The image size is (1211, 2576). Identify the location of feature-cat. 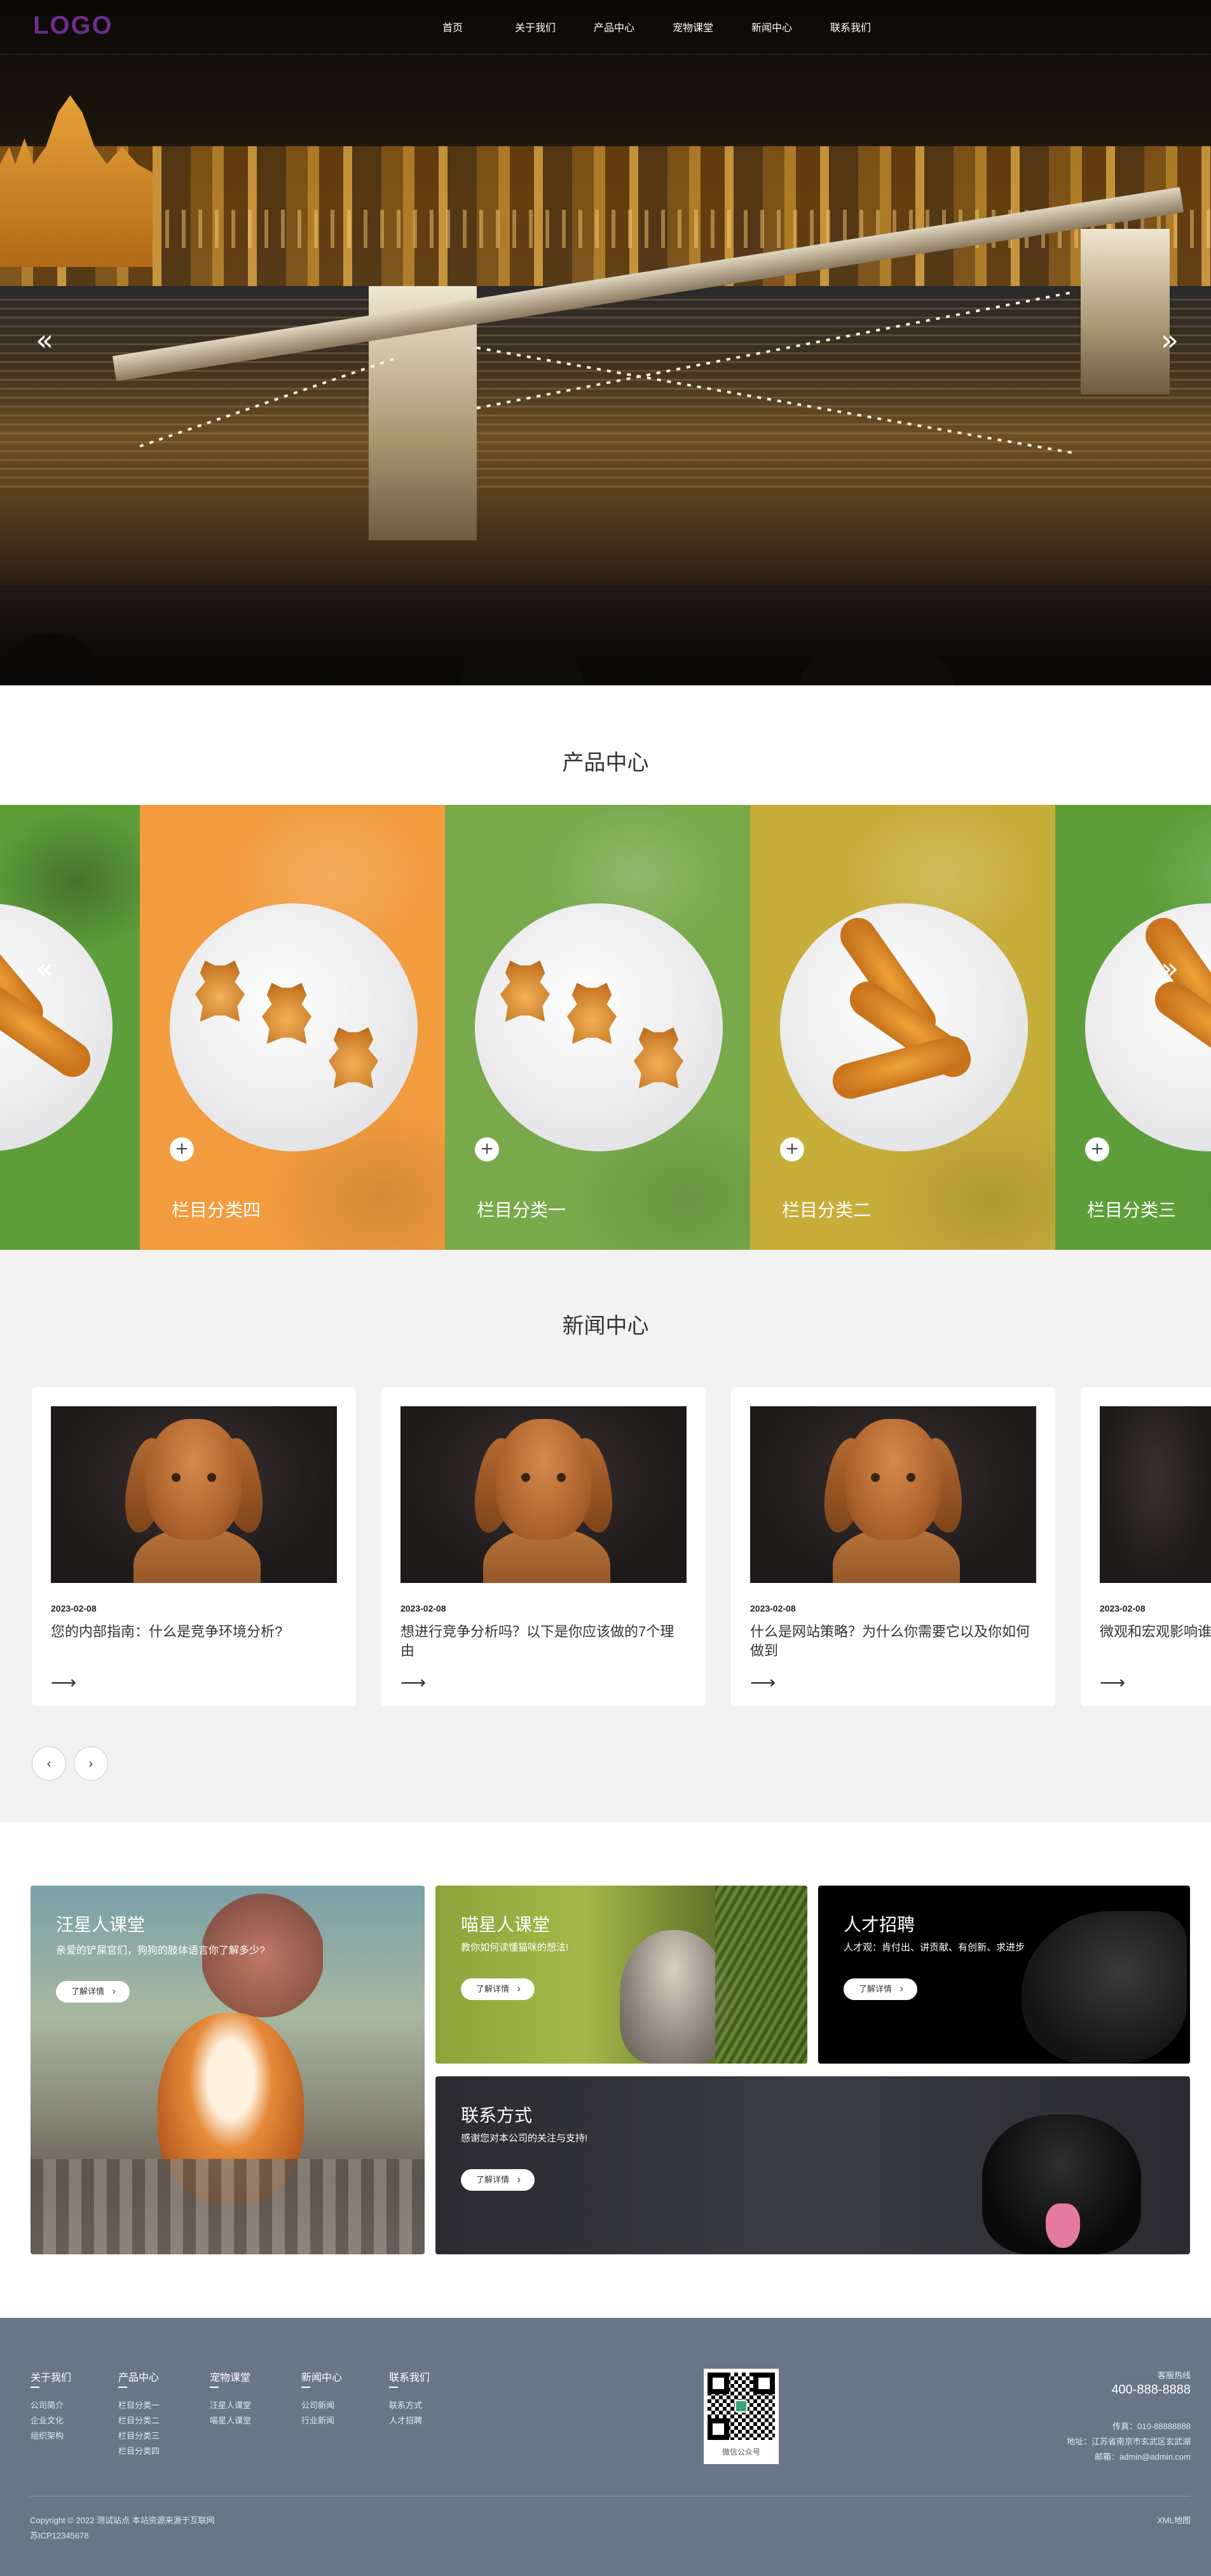
(674, 1997).